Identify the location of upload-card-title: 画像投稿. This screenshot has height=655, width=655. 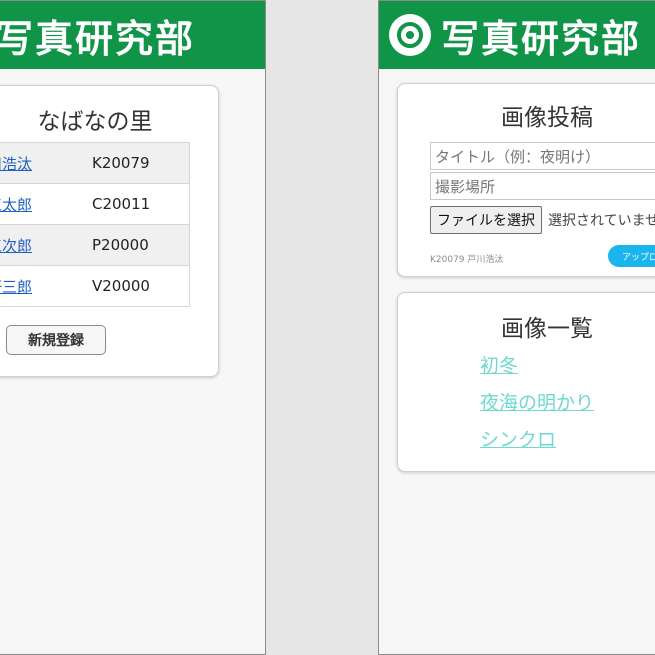
(547, 118).